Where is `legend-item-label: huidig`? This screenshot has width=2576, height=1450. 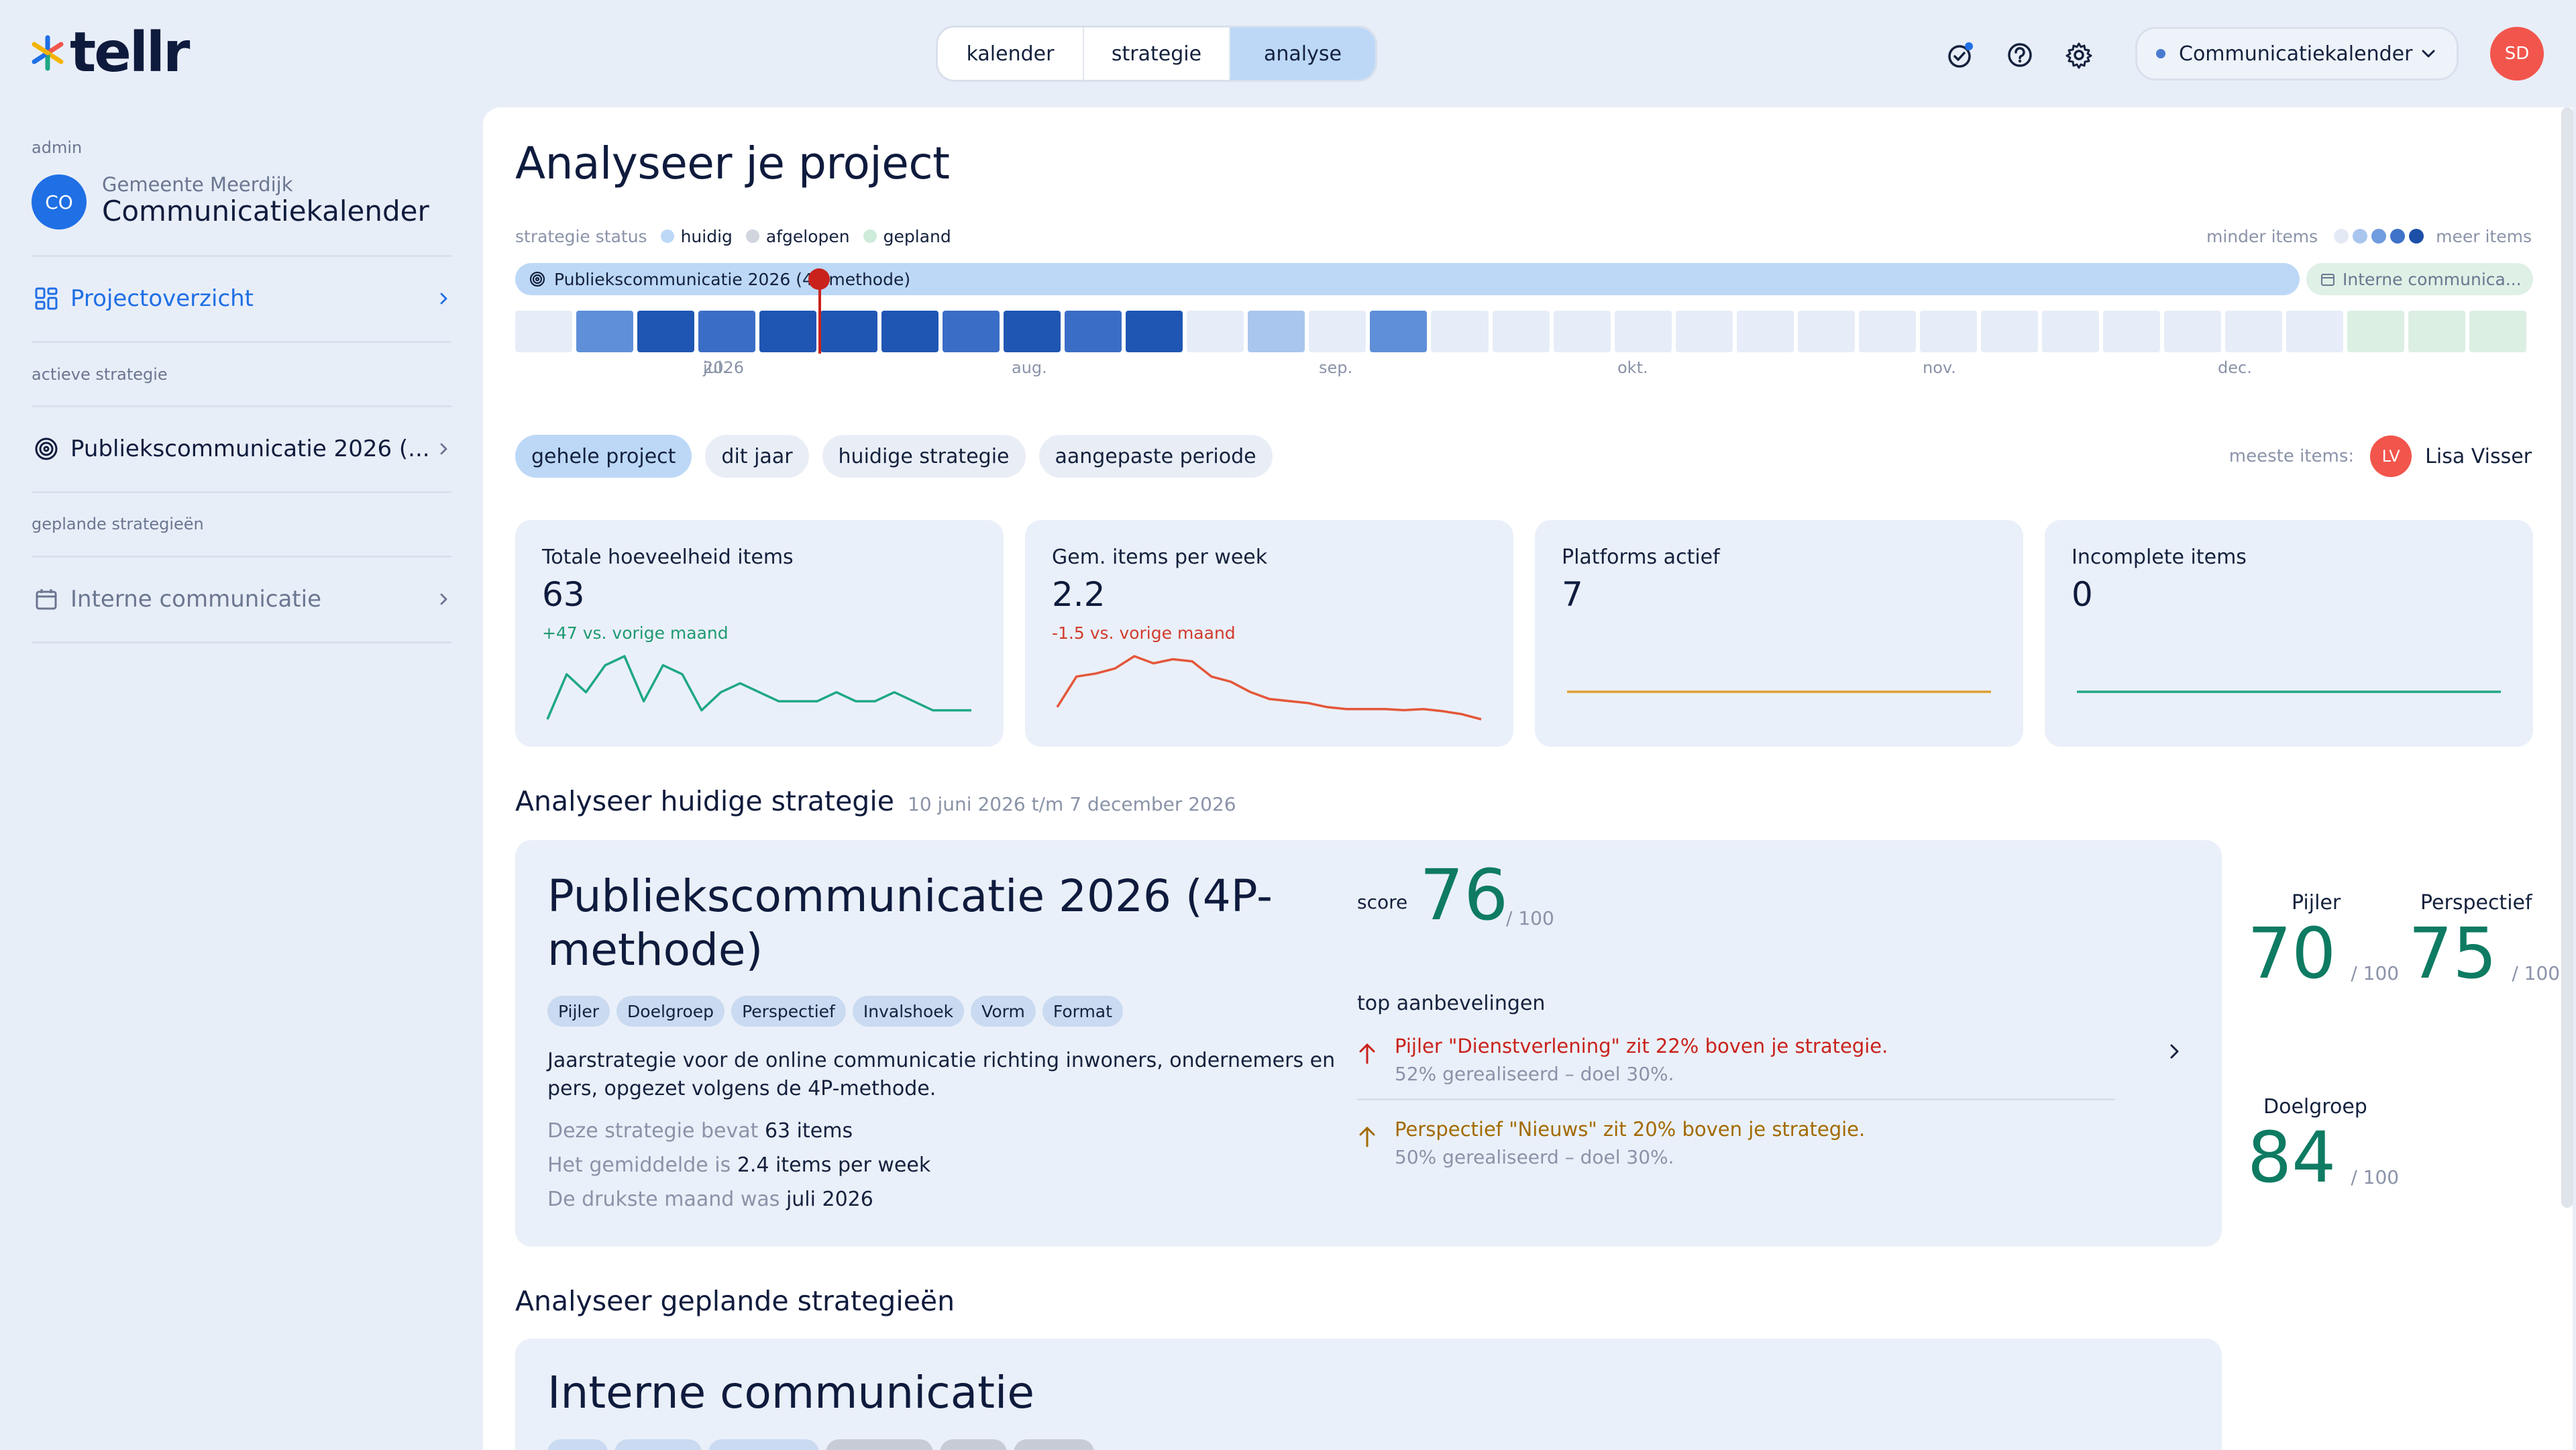 legend-item-label: huidig is located at coordinates (706, 236).